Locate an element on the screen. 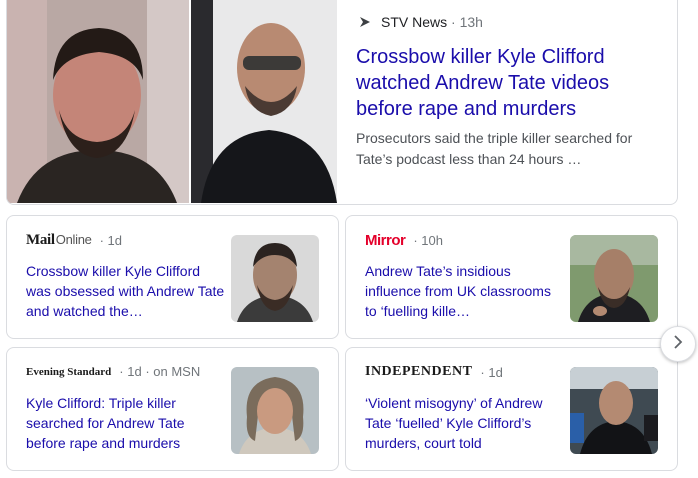 This screenshot has width=698, height=478. story-via: on MSN is located at coordinates (177, 371).